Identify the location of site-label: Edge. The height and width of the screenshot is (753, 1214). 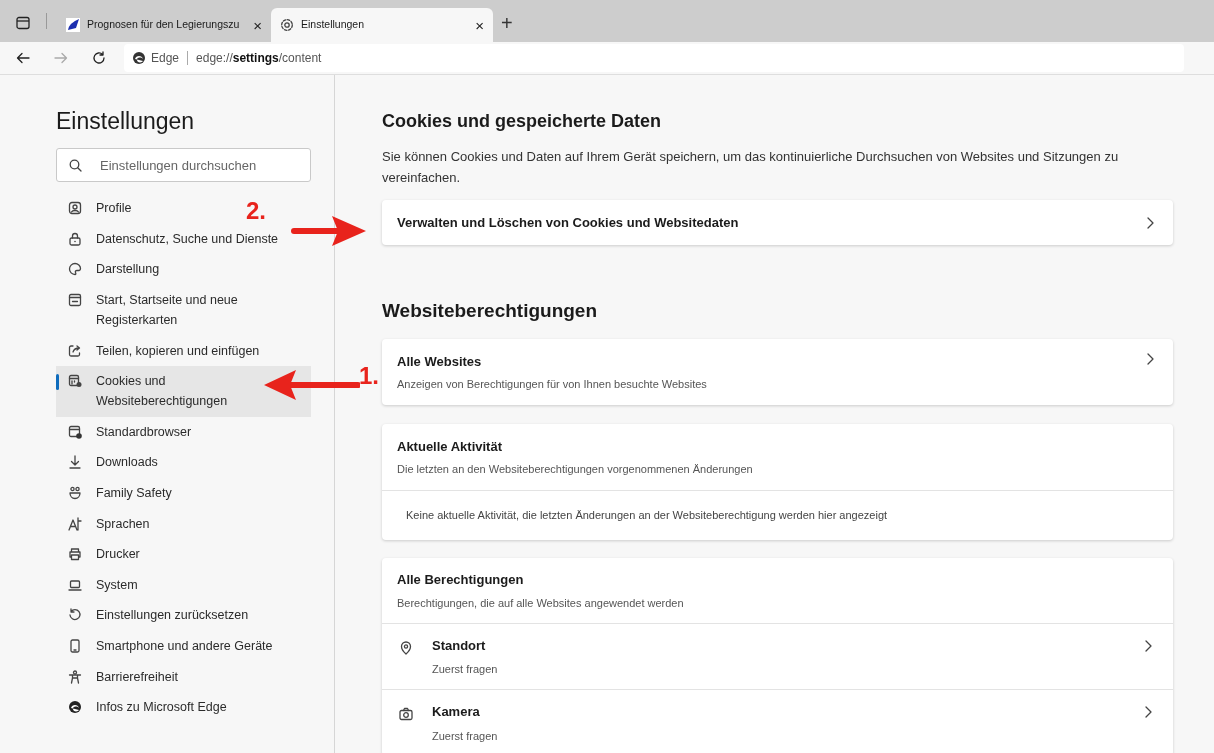
(165, 58).